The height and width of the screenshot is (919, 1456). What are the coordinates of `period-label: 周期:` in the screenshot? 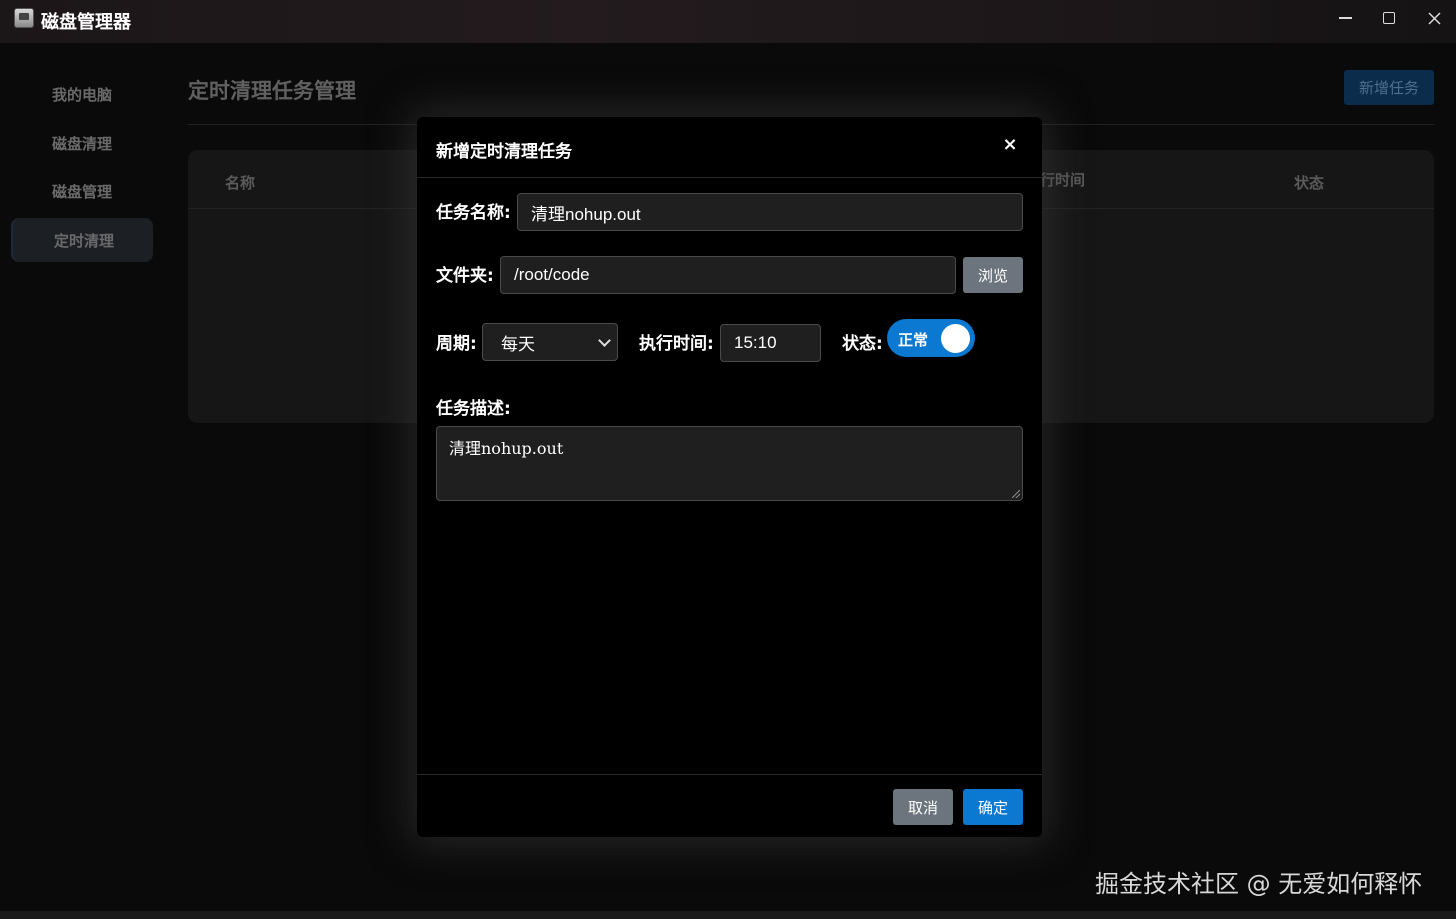 It's located at (456, 344).